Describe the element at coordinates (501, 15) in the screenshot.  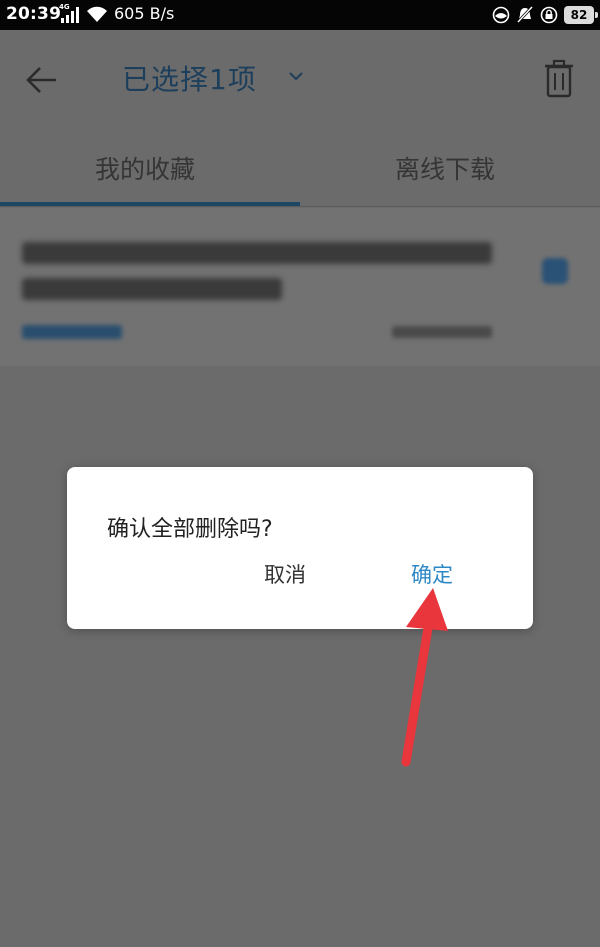
I see `eye-care-icon` at that location.